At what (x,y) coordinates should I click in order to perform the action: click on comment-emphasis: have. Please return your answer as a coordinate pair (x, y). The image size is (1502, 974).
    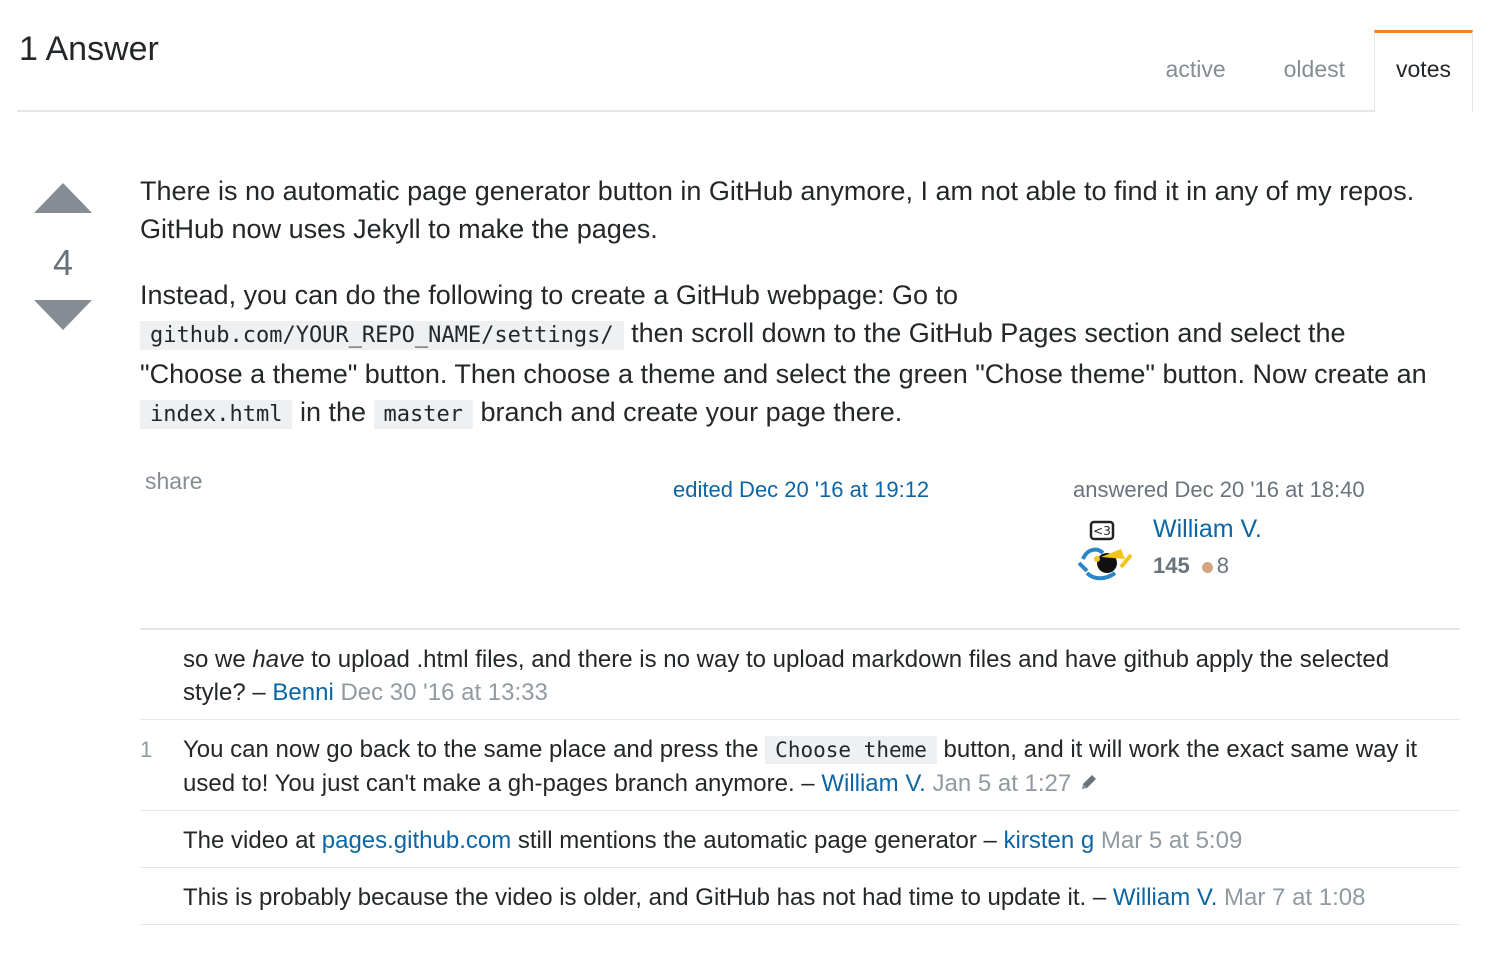
    Looking at the image, I should click on (278, 659).